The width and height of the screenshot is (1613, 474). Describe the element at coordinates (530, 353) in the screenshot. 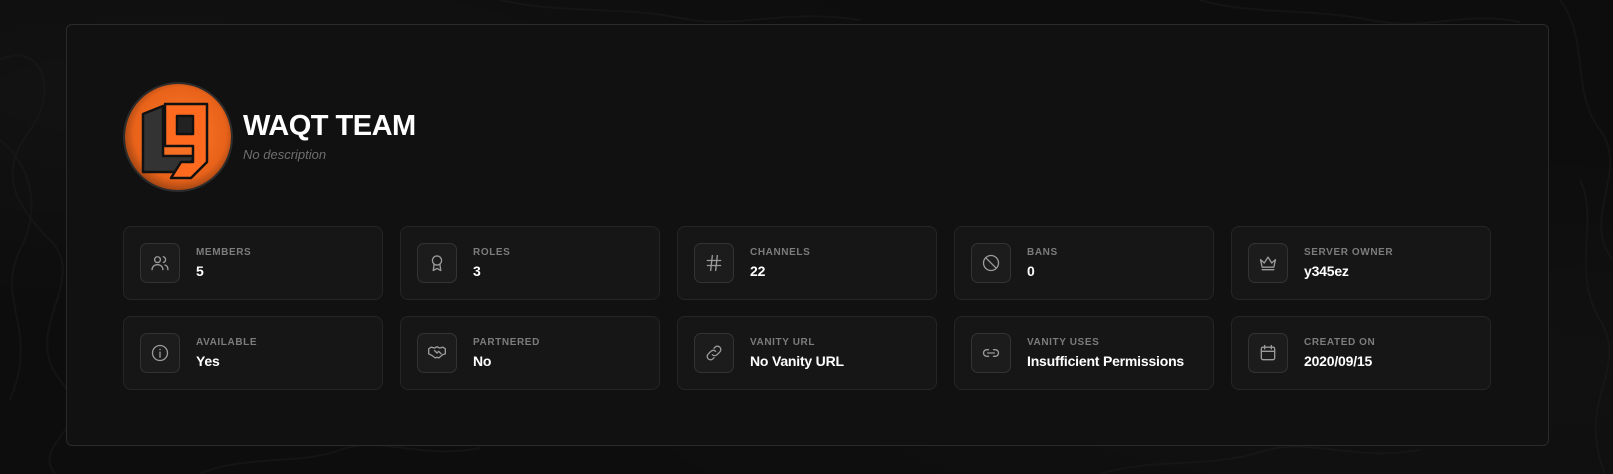

I see `stat-partnered: PARTNERED No` at that location.